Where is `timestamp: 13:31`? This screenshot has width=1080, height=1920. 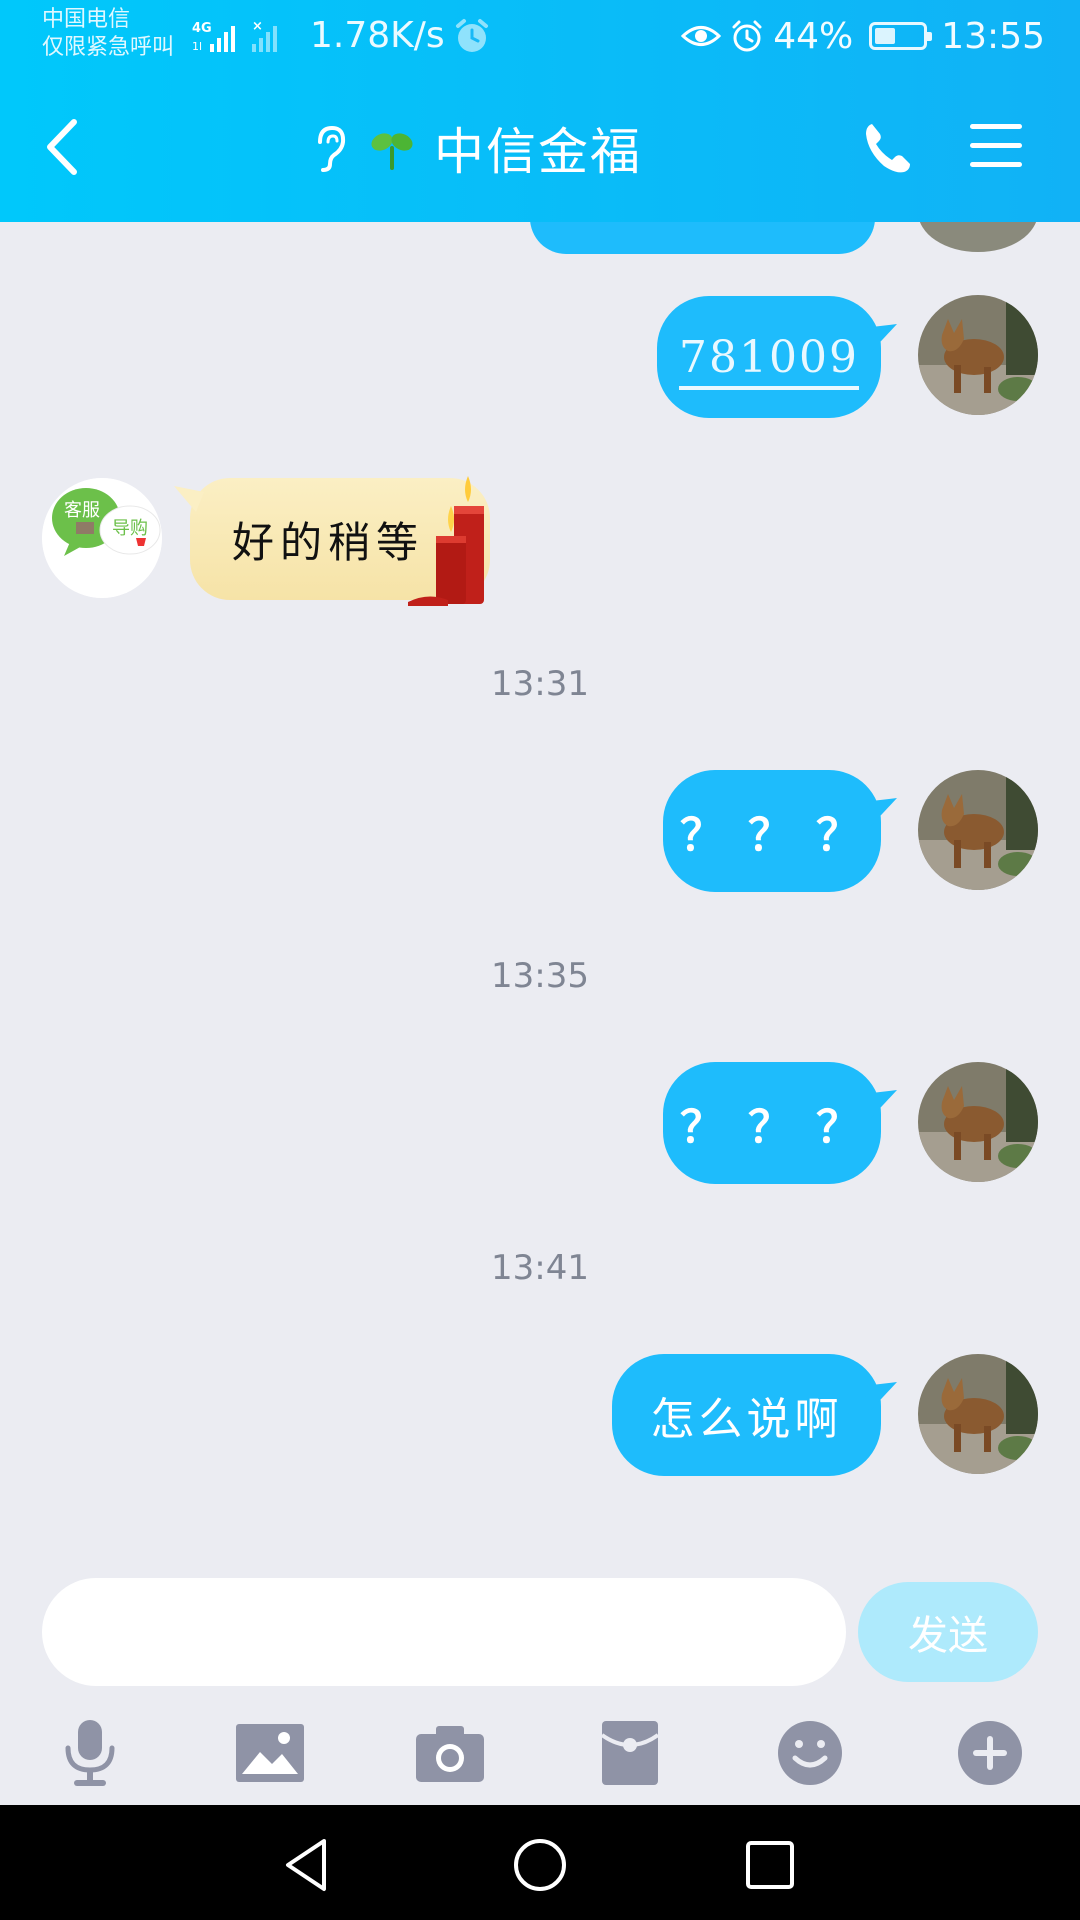 timestamp: 13:31 is located at coordinates (540, 684).